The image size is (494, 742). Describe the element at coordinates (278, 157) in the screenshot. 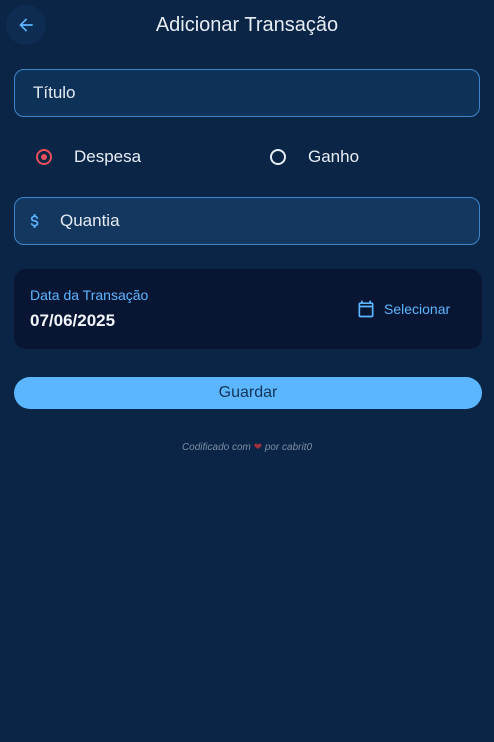

I see `radio-unselected-icon` at that location.